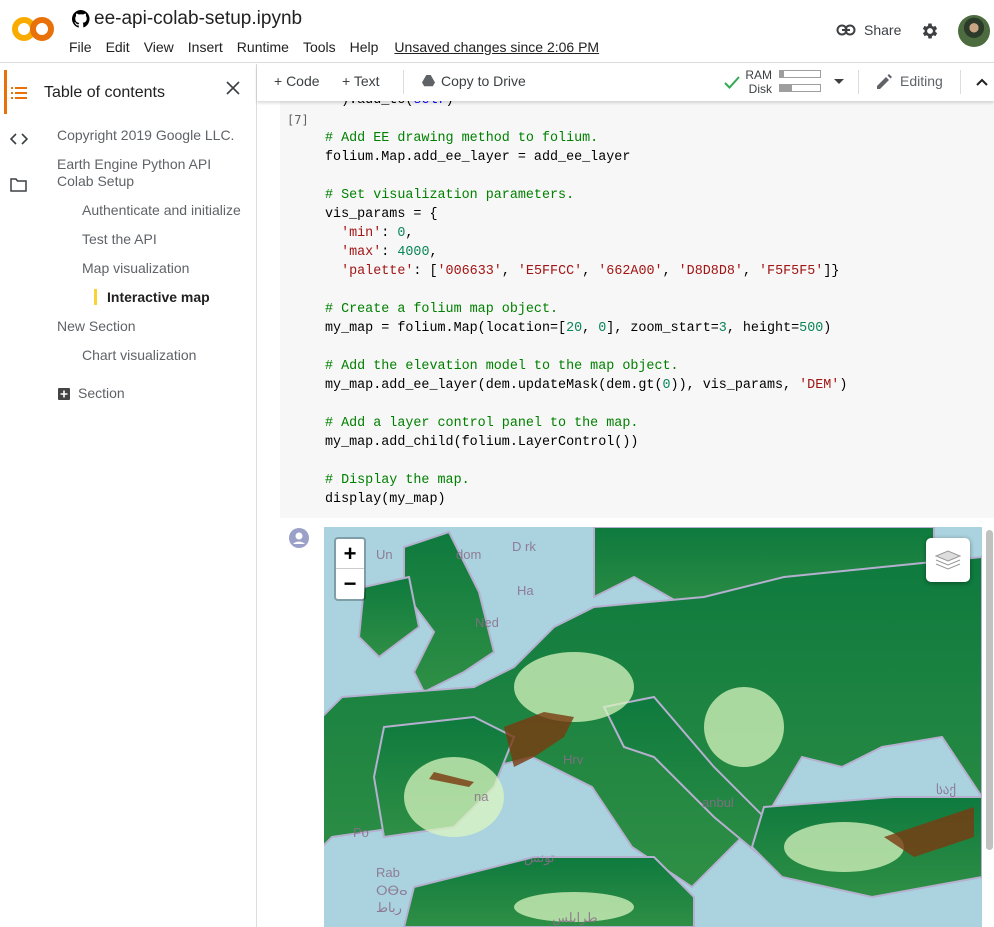 This screenshot has height=927, width=994. What do you see at coordinates (666, 385) in the screenshot?
I see `code-token: 0` at bounding box center [666, 385].